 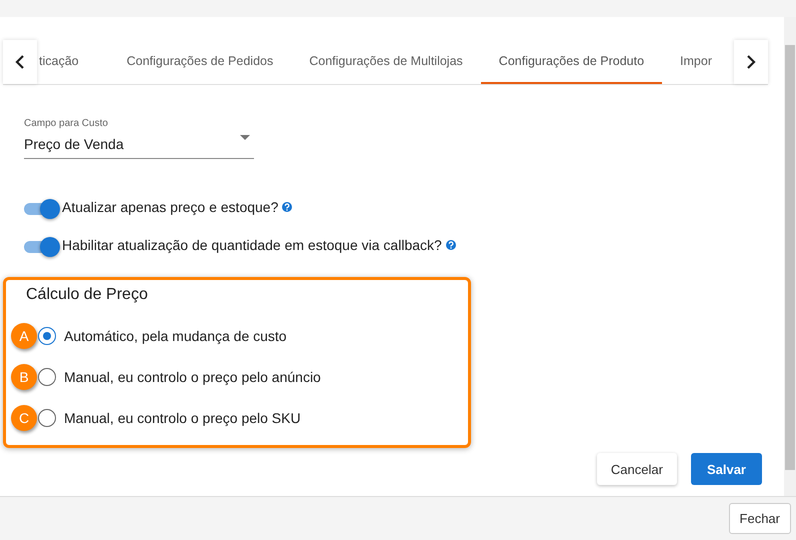 What do you see at coordinates (175, 336) in the screenshot?
I see `option-label: Automático, pela mudança de custo` at bounding box center [175, 336].